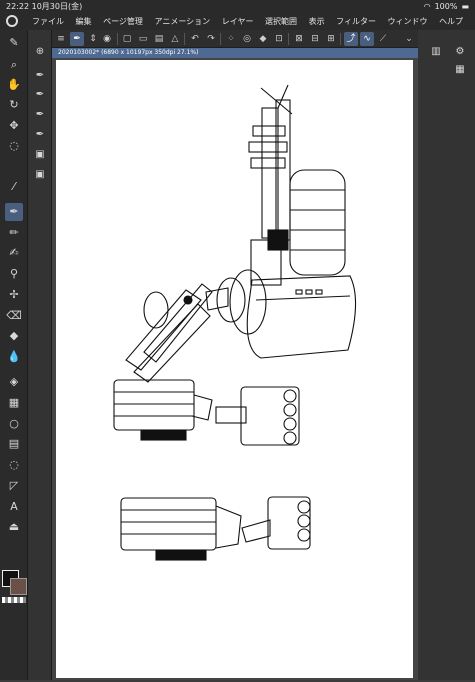  Describe the element at coordinates (12, 21) in the screenshot. I see `clip-studio-logo-icon` at that location.